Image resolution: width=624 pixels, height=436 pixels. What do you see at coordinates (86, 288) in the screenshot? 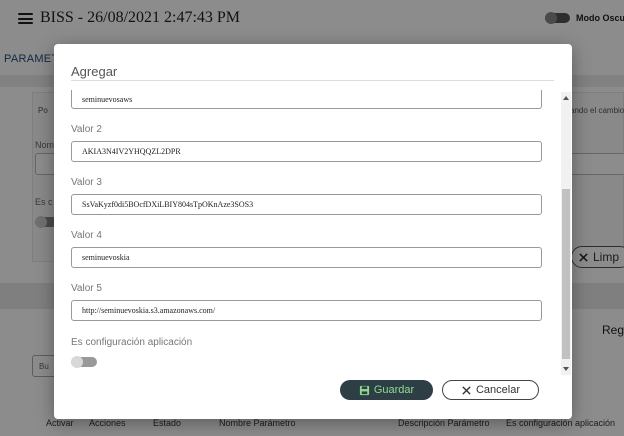
I see `value-5-label: Valor 5` at bounding box center [86, 288].